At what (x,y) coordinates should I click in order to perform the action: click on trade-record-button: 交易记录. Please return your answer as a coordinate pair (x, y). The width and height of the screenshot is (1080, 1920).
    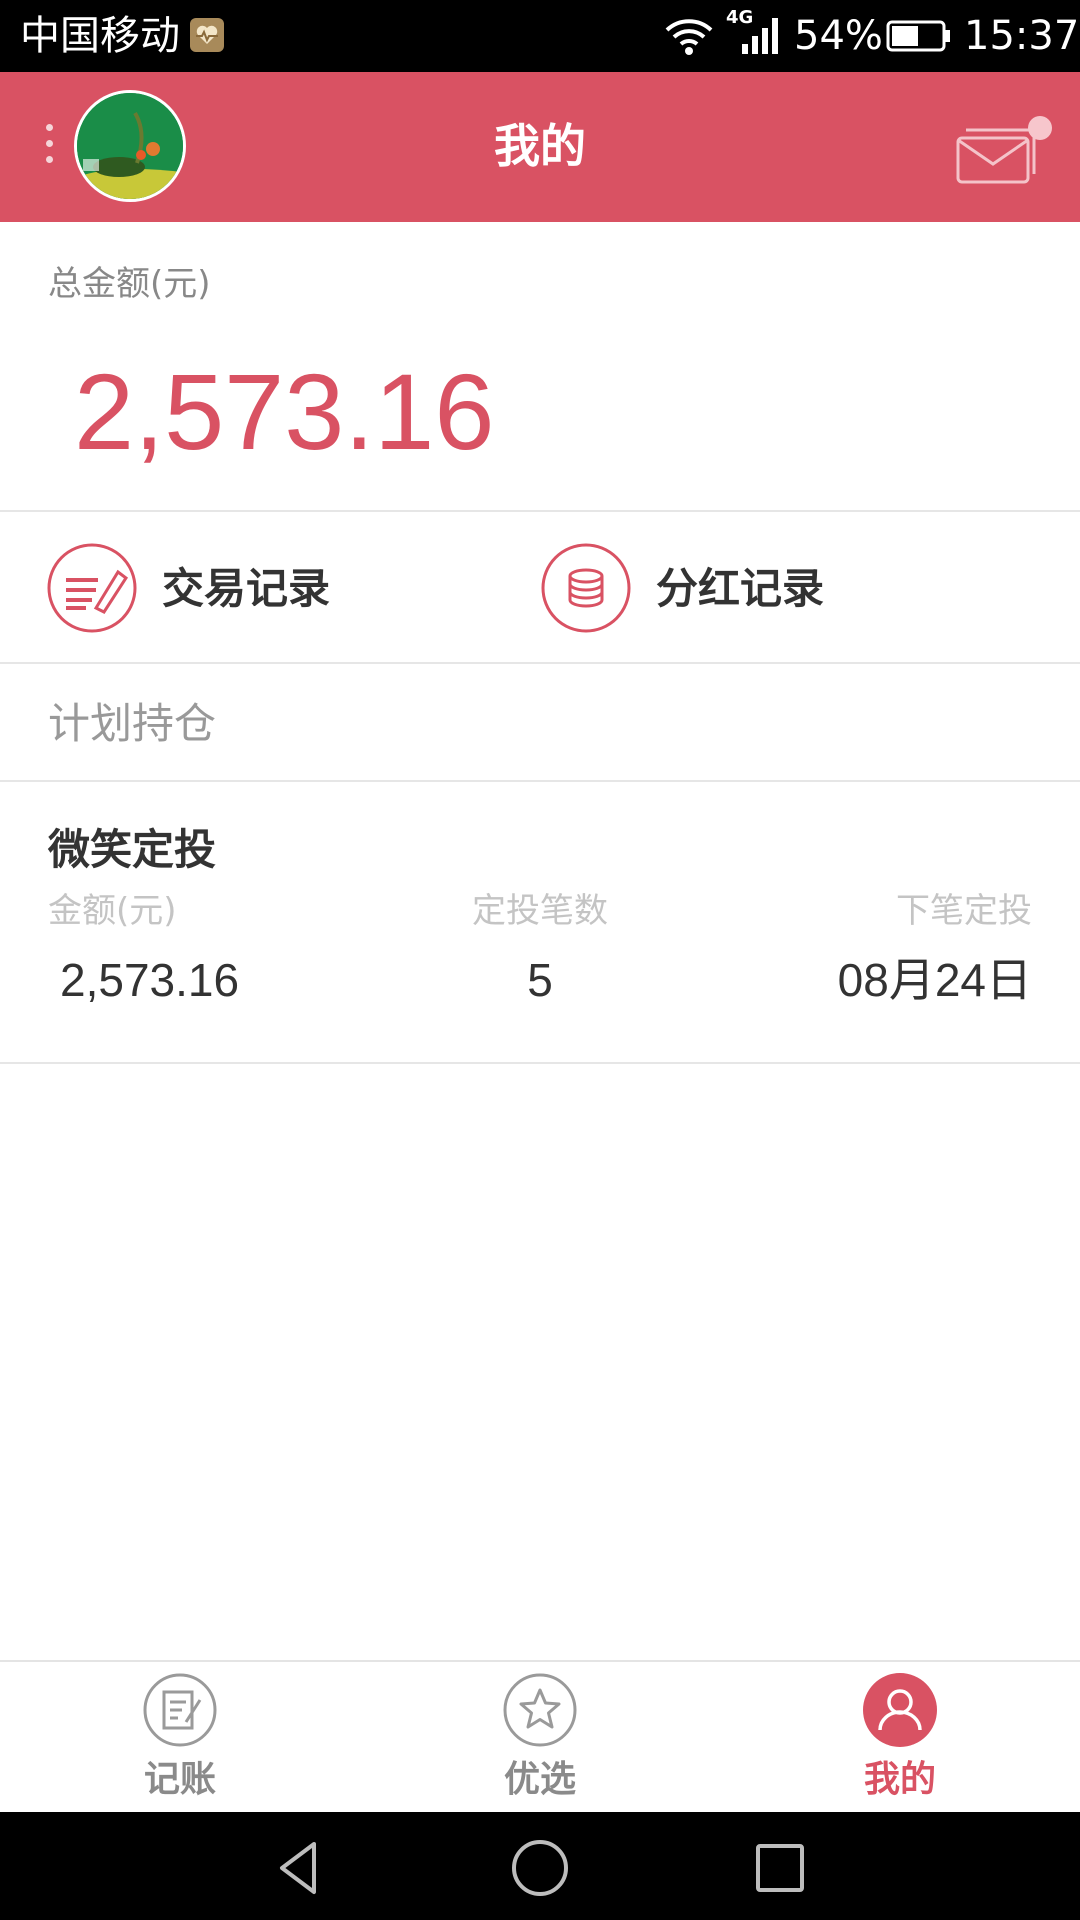
    Looking at the image, I should click on (266, 588).